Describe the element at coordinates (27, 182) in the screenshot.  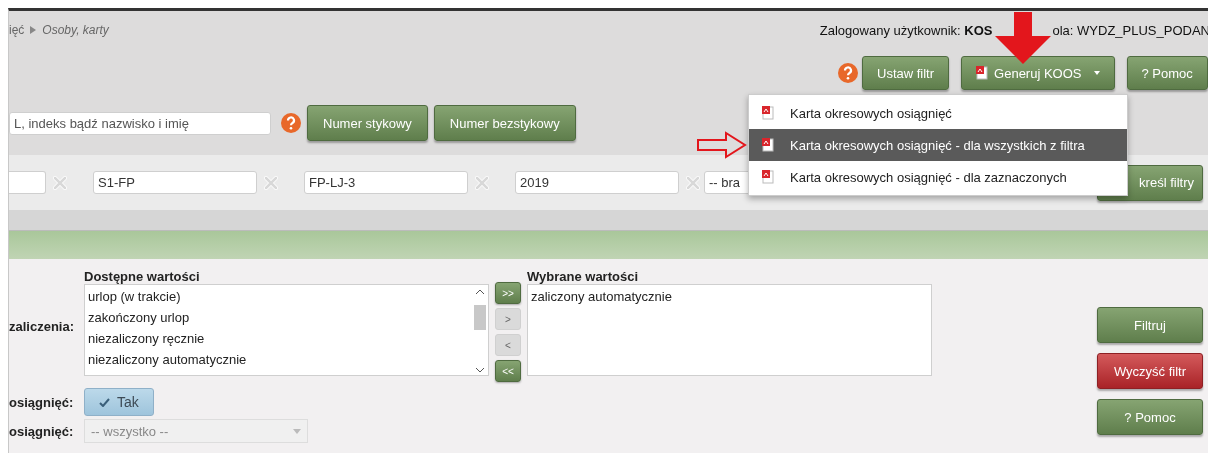
I see `filter-field` at that location.